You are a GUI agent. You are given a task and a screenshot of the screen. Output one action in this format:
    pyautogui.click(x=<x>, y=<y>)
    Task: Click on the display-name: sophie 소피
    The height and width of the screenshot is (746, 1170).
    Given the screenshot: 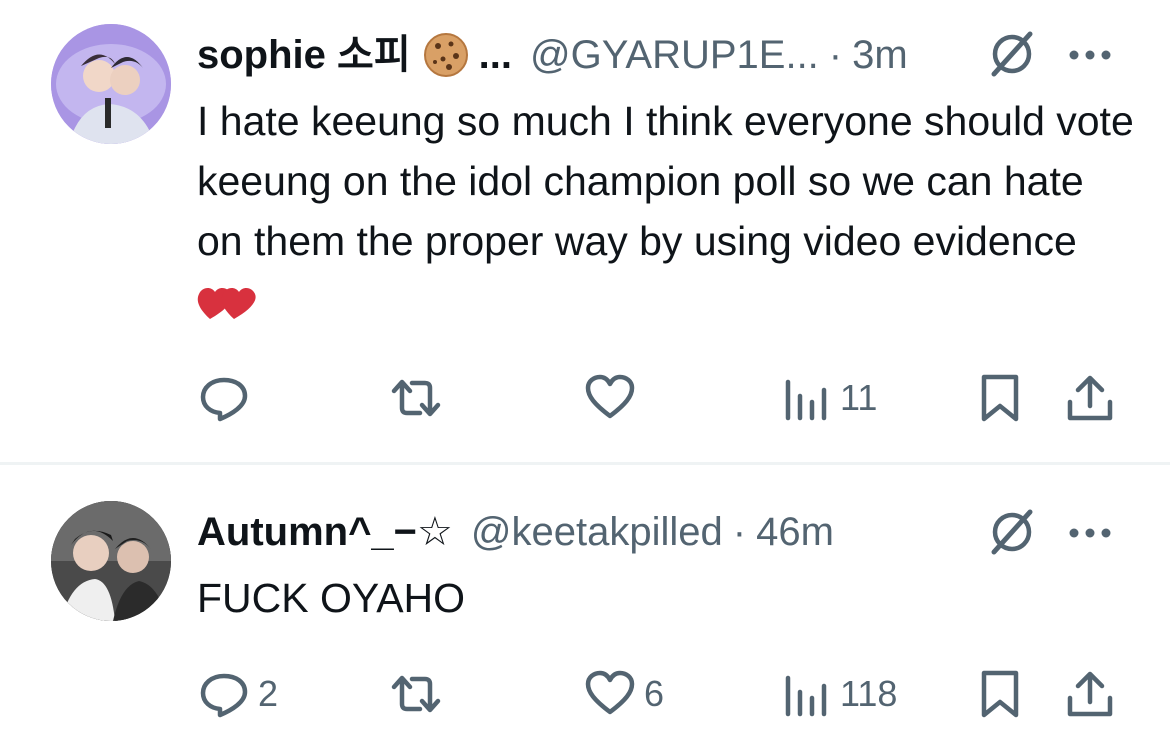 What is the action you would take?
    pyautogui.click(x=304, y=55)
    